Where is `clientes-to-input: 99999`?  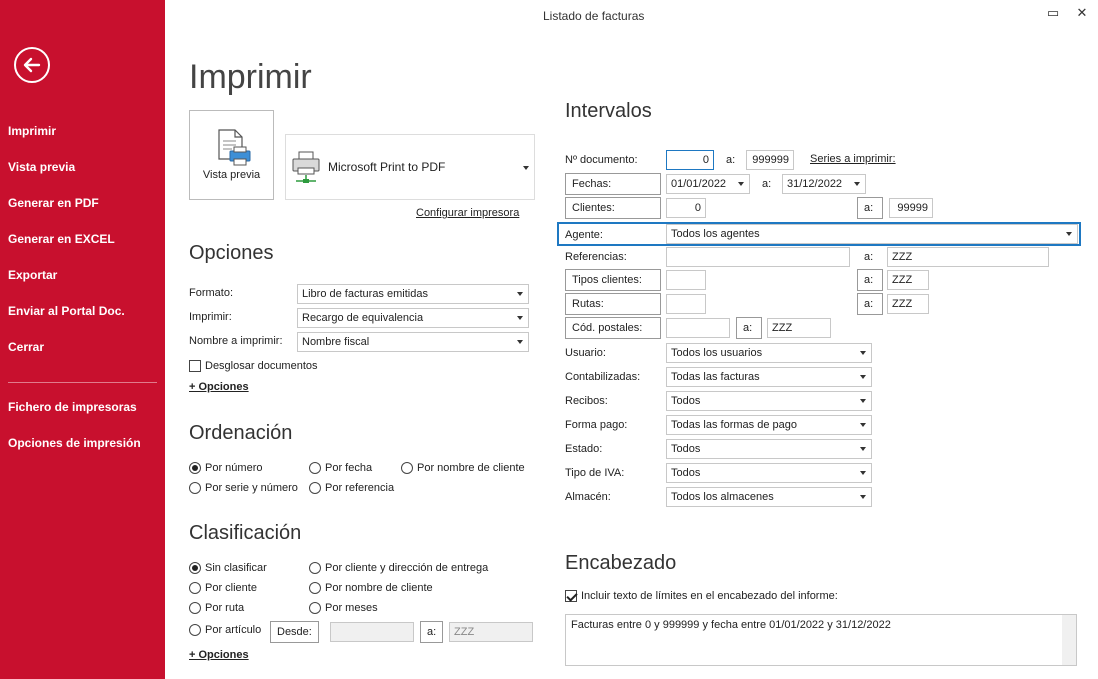
clientes-to-input: 99999 is located at coordinates (911, 208).